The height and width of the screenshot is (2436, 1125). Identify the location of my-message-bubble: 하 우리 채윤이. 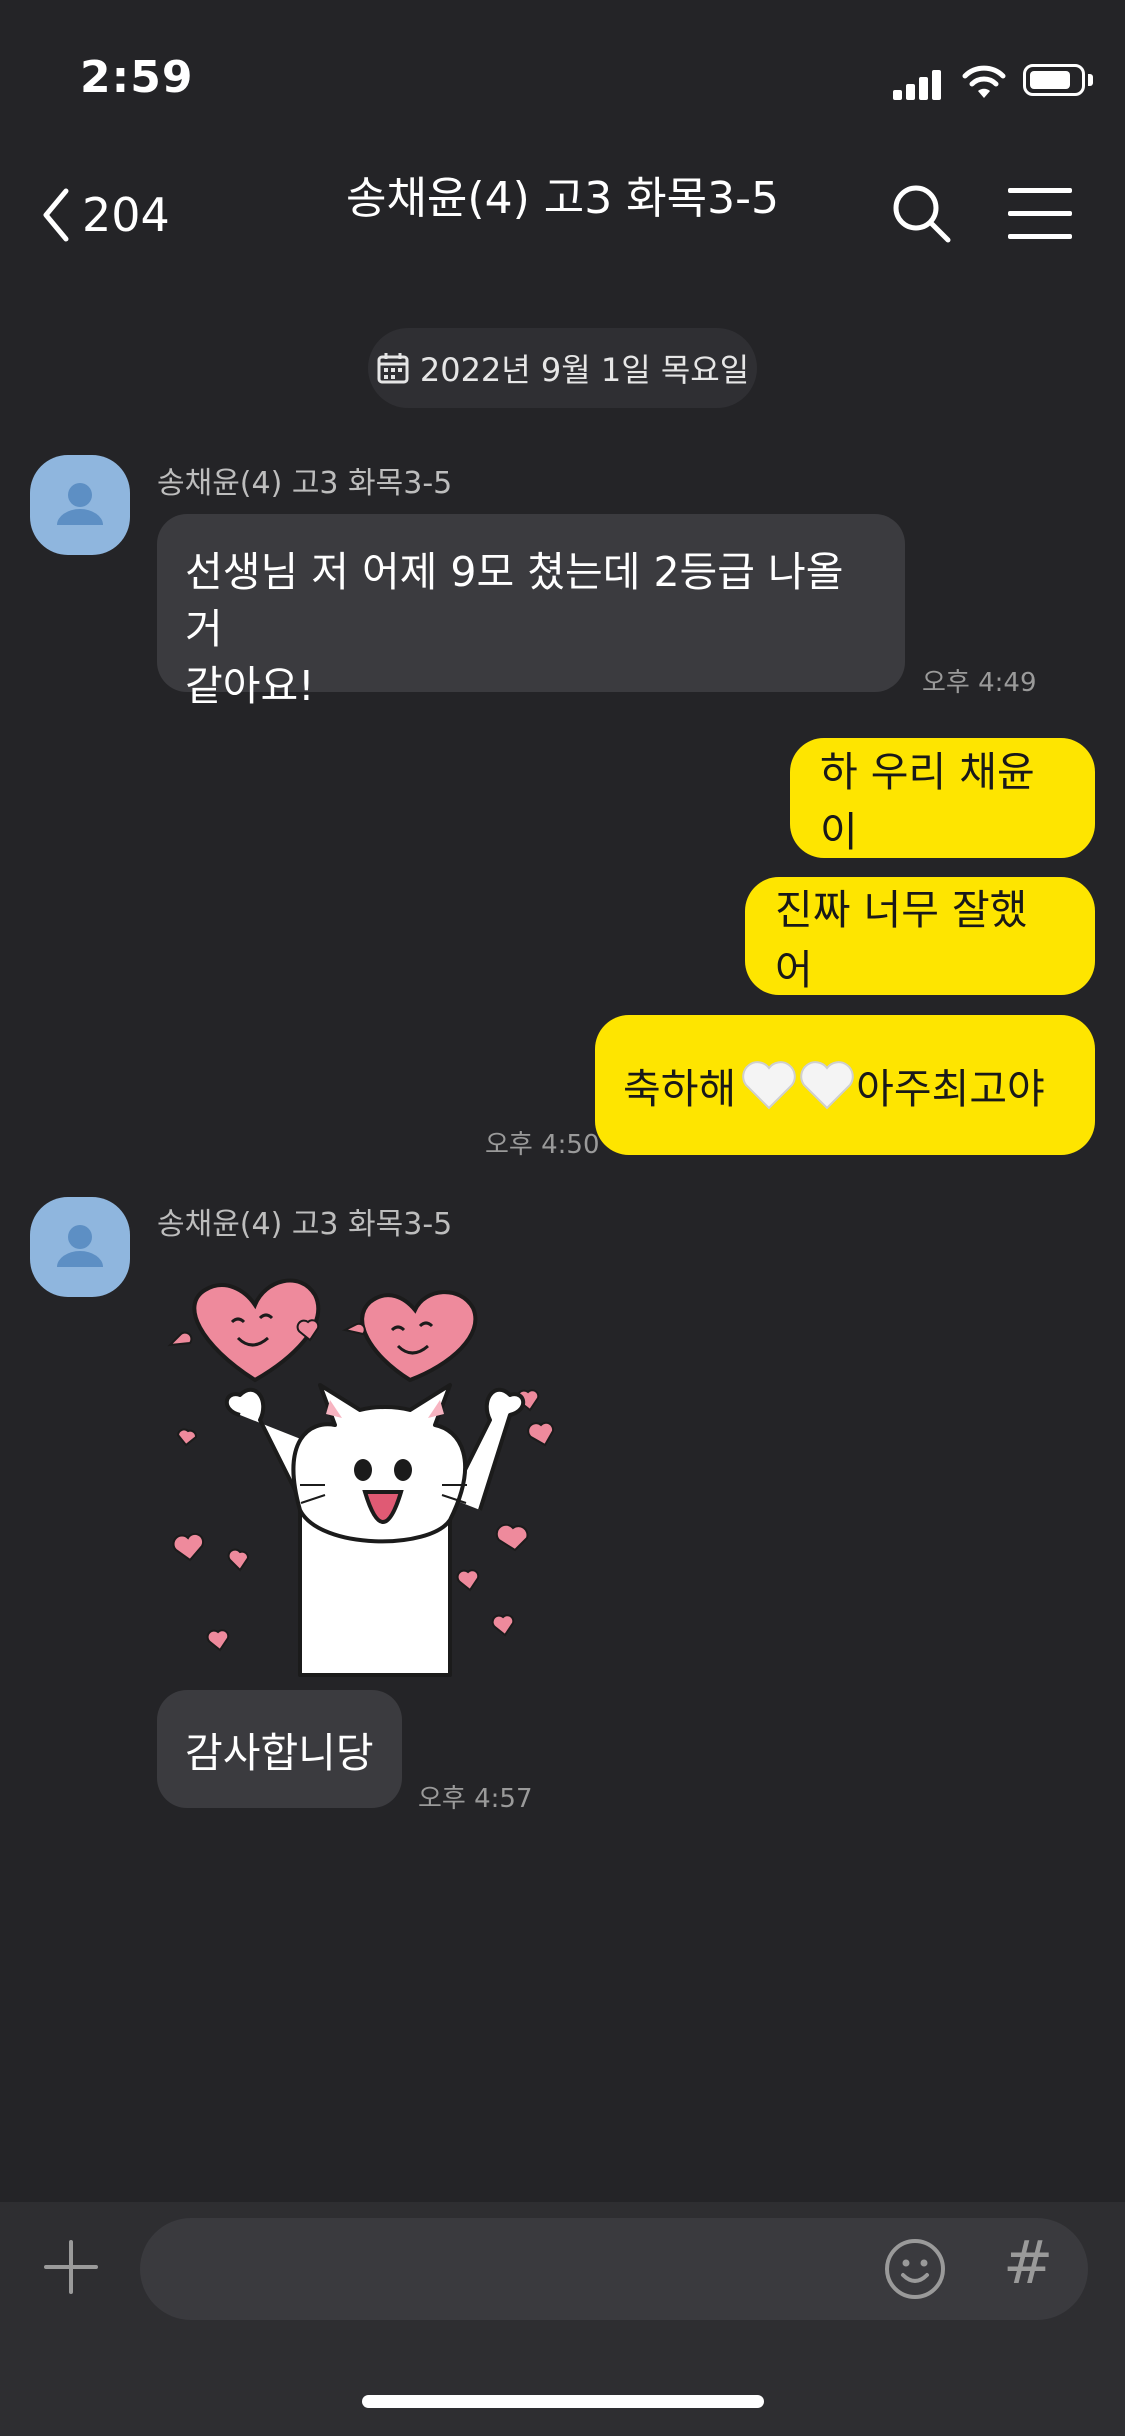
(942, 798).